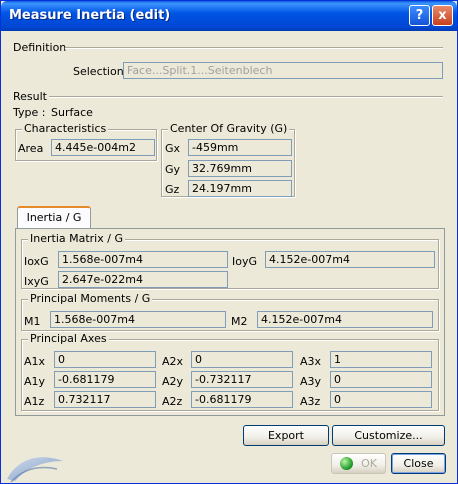  I want to click on a2z-field: -0.681179, so click(242, 399).